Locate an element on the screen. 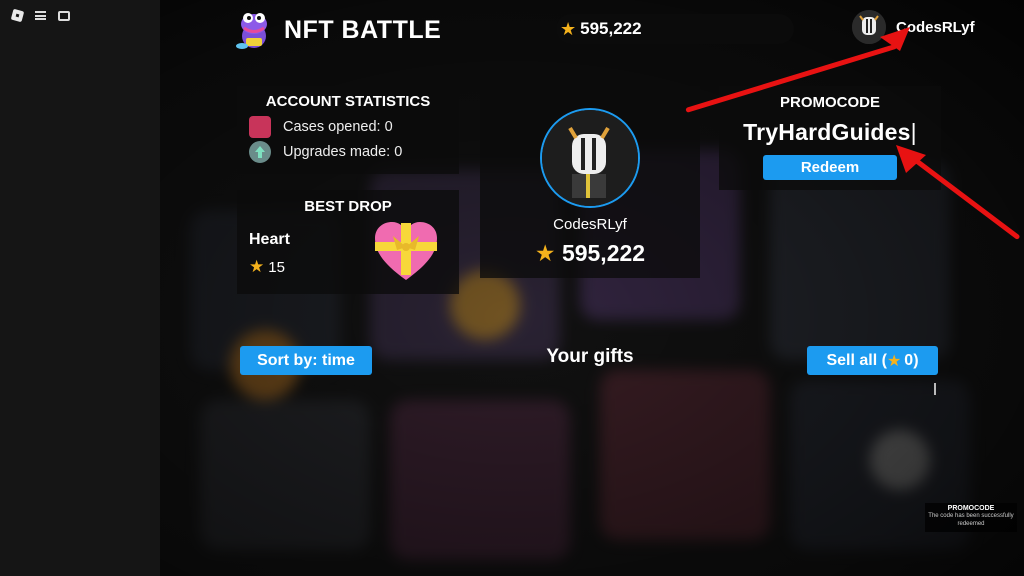 The height and width of the screenshot is (576, 1024). best-drop-value-row: ★ 15 is located at coordinates (267, 267).